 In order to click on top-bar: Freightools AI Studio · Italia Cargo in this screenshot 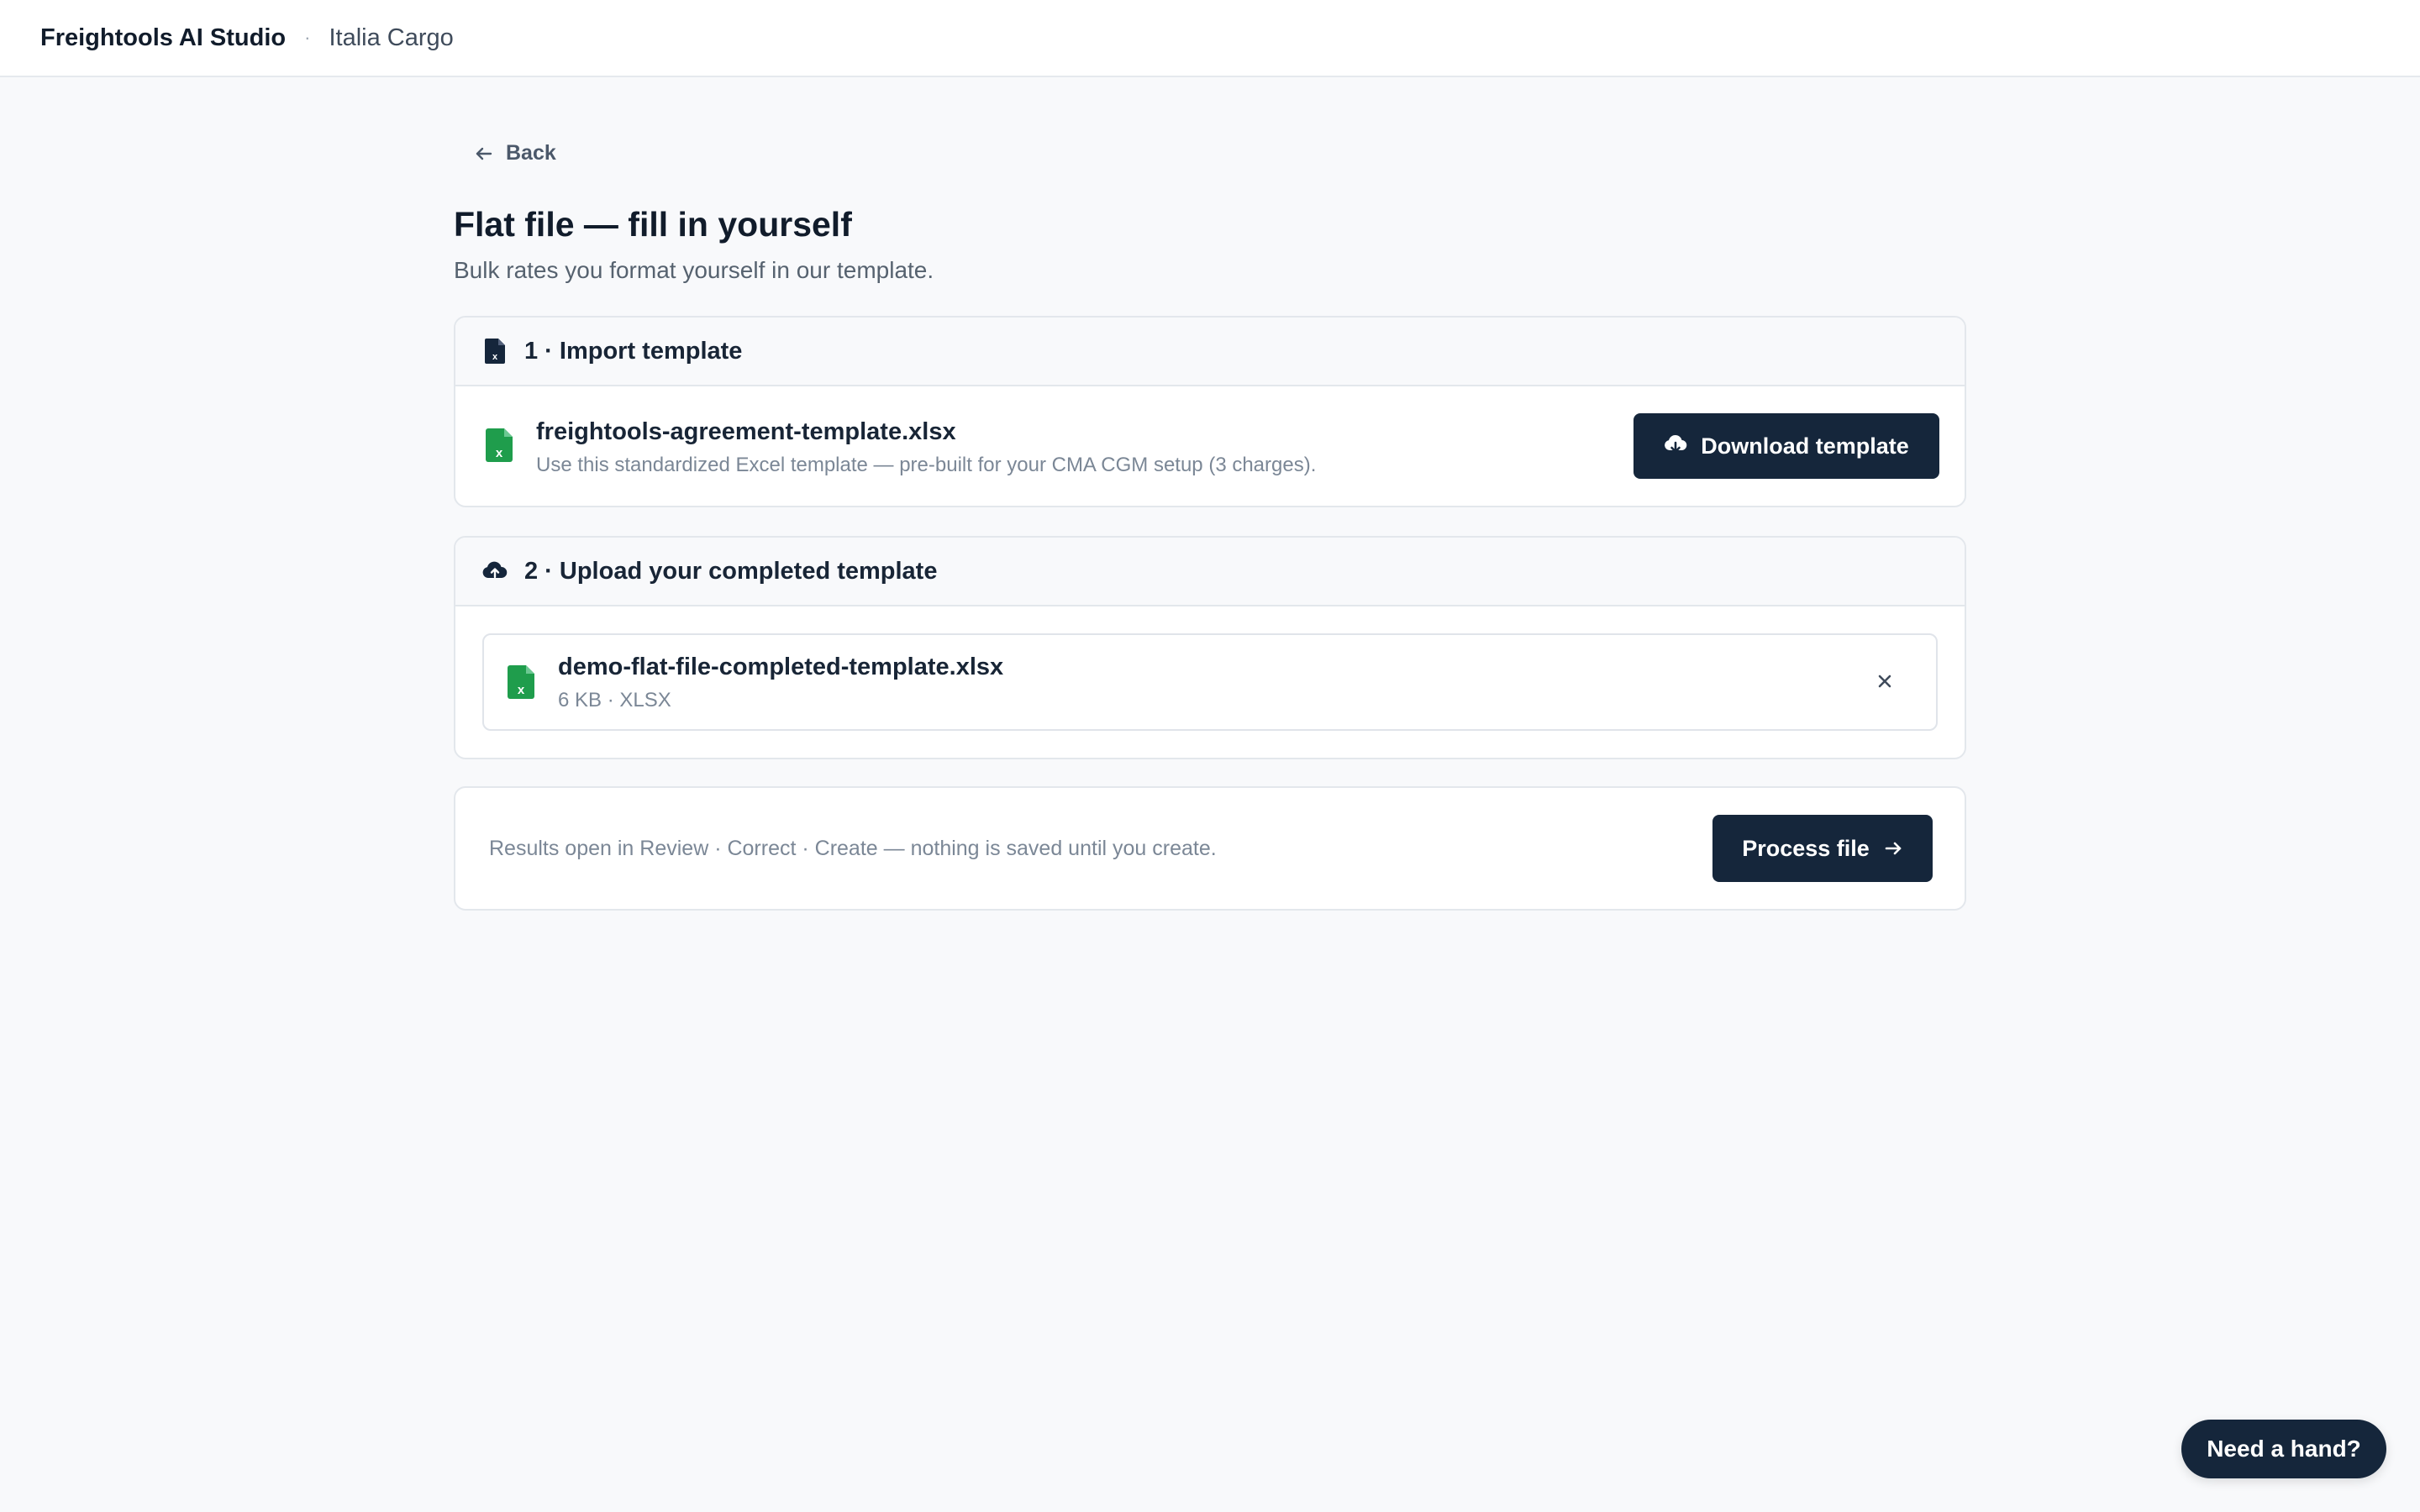, I will do `click(1210, 38)`.